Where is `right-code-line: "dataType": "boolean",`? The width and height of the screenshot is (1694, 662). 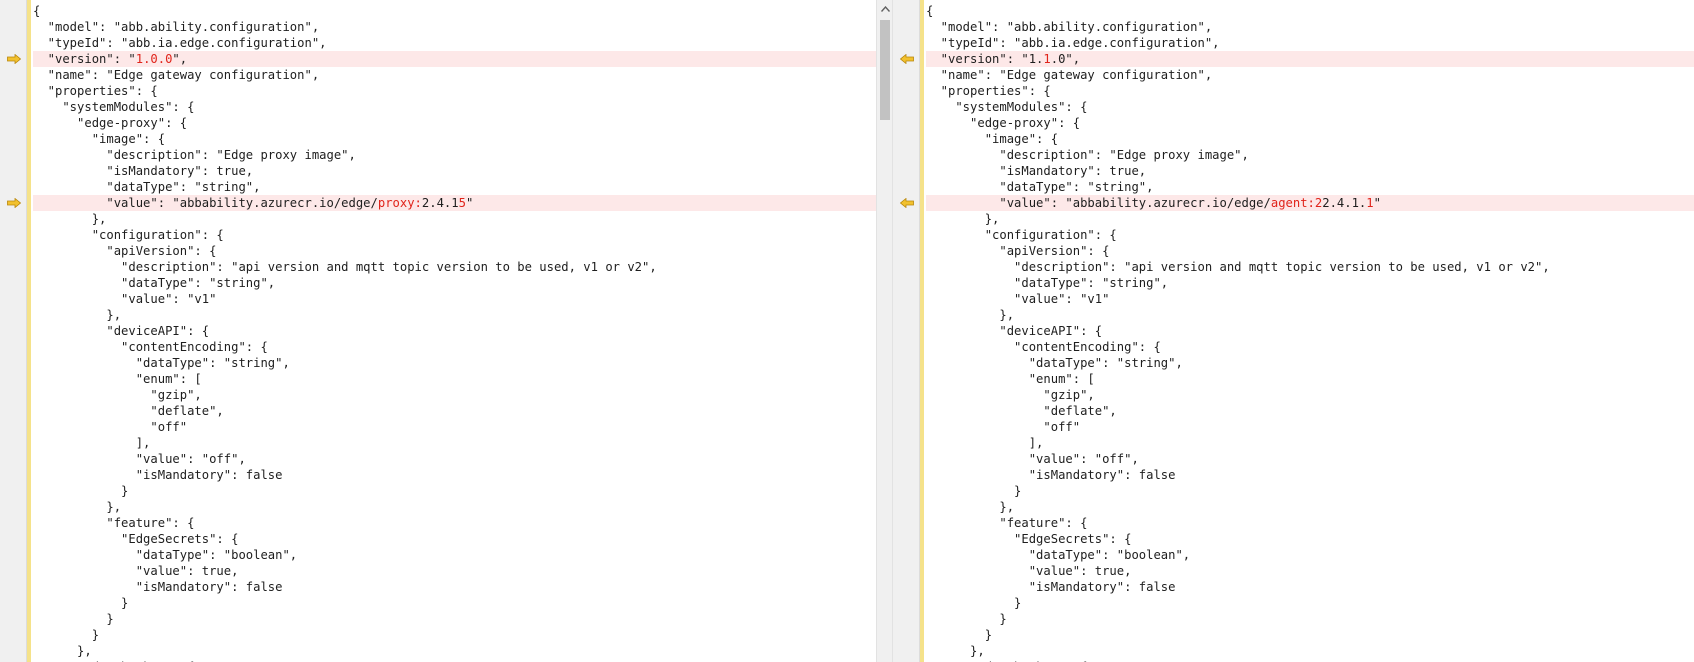
right-code-line: "dataType": "boolean", is located at coordinates (1310, 555).